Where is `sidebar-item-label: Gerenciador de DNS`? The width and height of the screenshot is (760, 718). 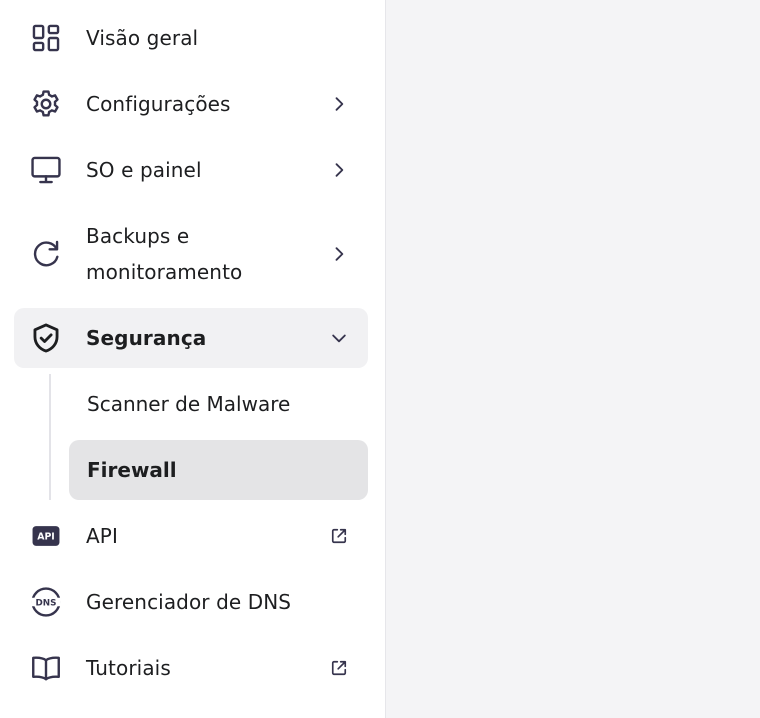
sidebar-item-label: Gerenciador de DNS is located at coordinates (189, 602).